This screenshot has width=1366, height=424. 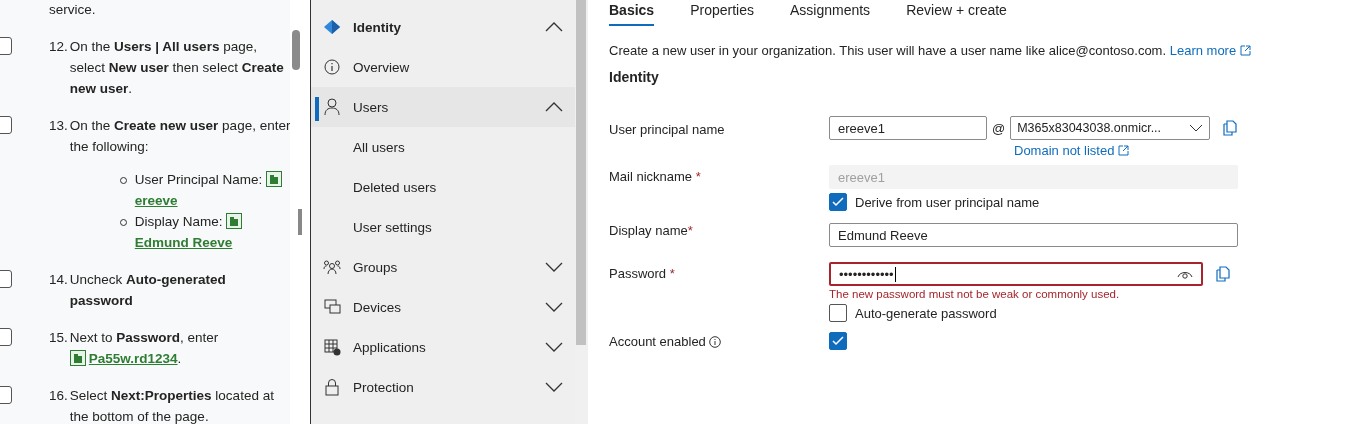 I want to click on nav-item: Groups, so click(x=443, y=267).